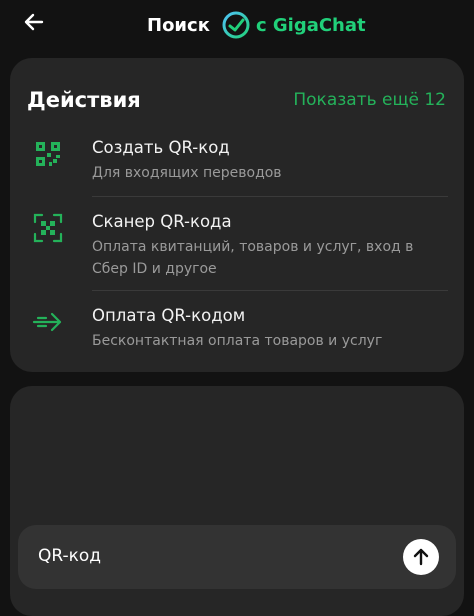  I want to click on action-item-create-qr: Создать QR-код Для входящих переводов, so click(237, 161).